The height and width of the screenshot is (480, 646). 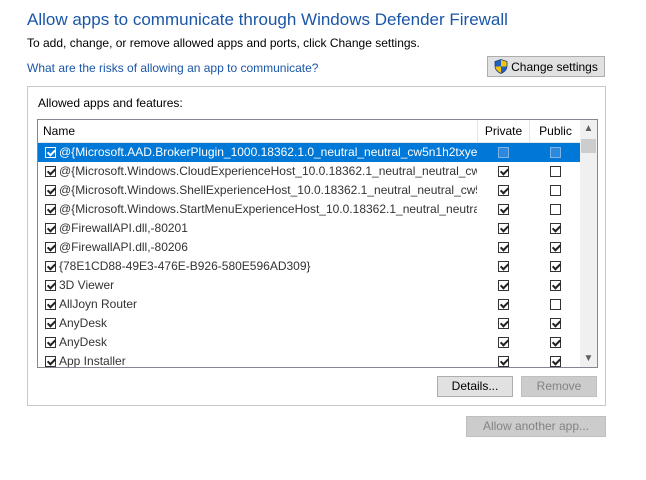 What do you see at coordinates (546, 66) in the screenshot?
I see `change-settings-button: Change settings` at bounding box center [546, 66].